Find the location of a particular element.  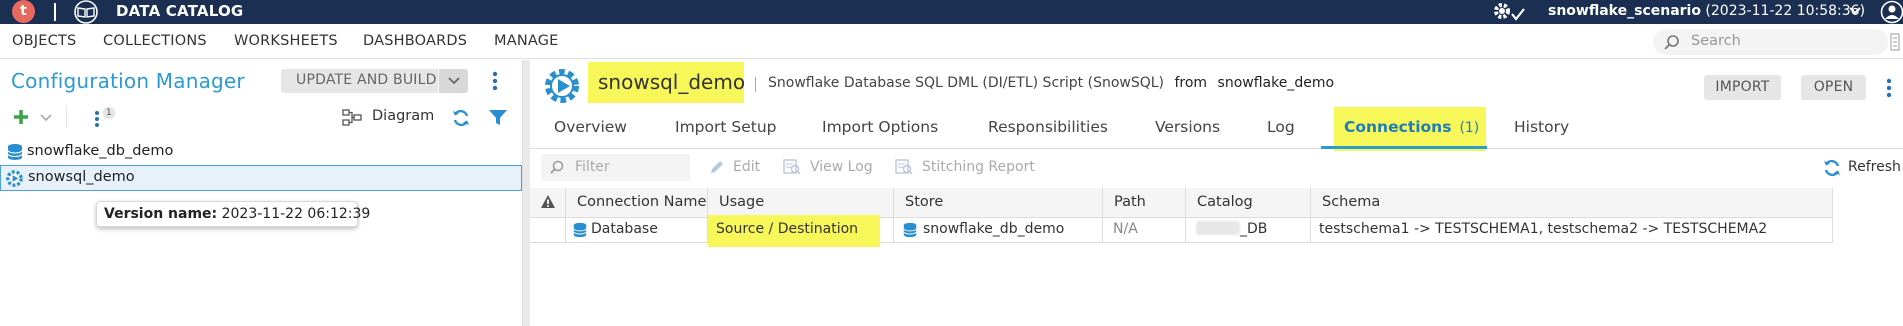

diagram-button: Diagram is located at coordinates (403, 116).